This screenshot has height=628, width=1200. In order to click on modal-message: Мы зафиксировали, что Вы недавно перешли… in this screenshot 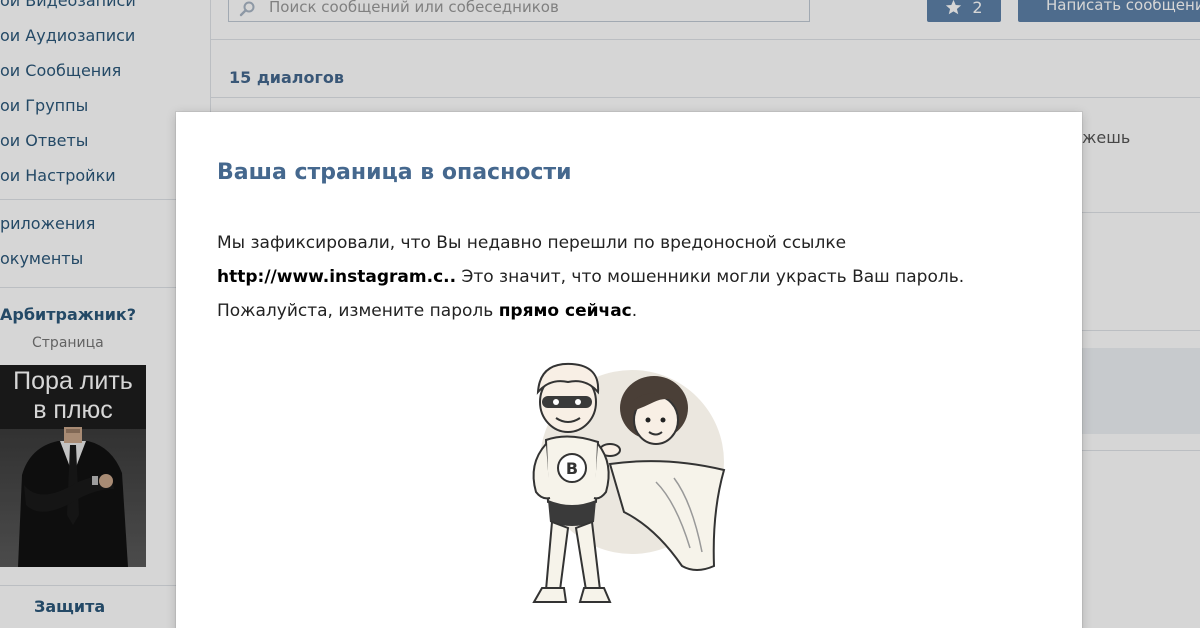, I will do `click(627, 277)`.